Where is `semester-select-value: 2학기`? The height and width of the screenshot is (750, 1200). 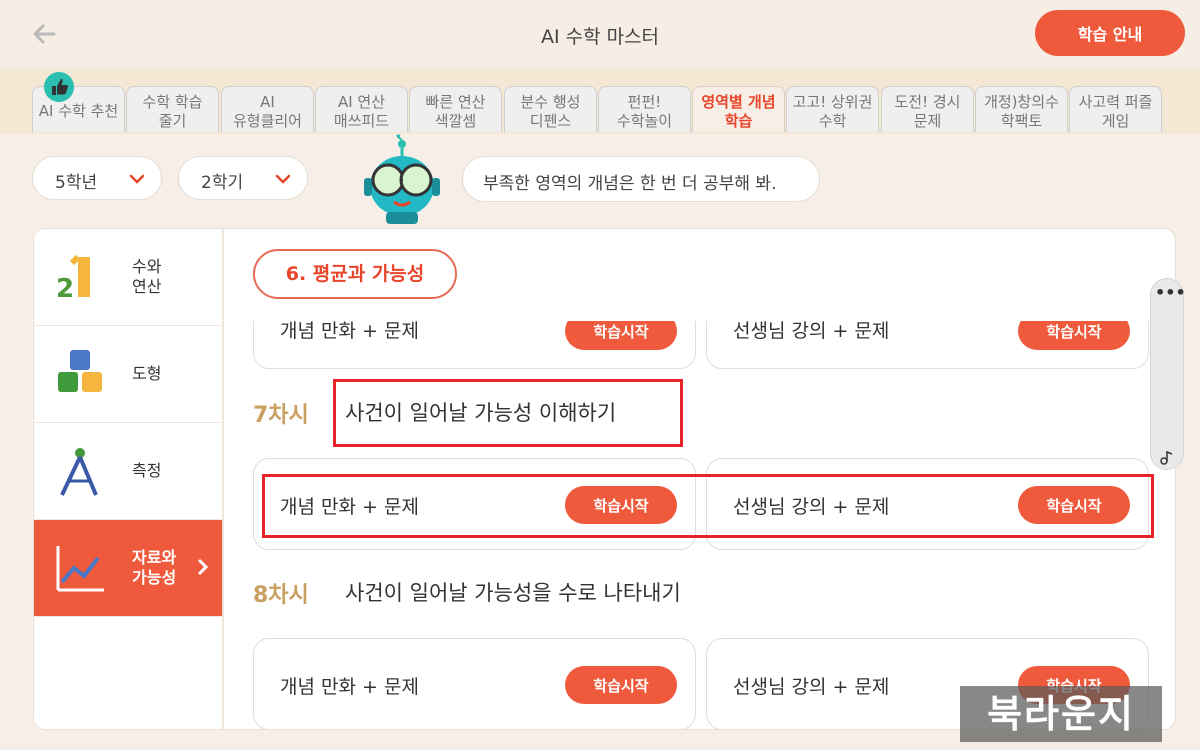 semester-select-value: 2학기 is located at coordinates (222, 183).